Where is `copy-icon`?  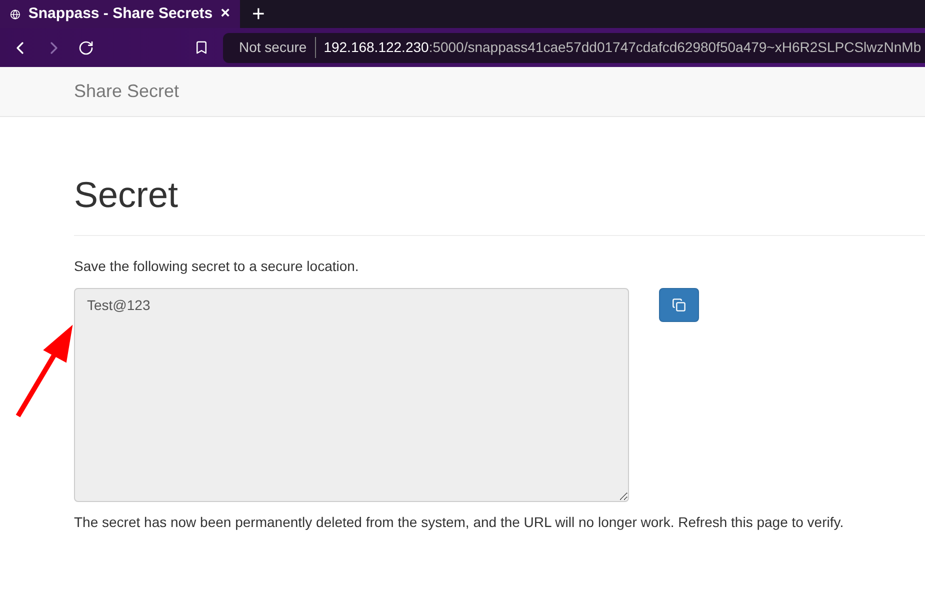 copy-icon is located at coordinates (679, 305).